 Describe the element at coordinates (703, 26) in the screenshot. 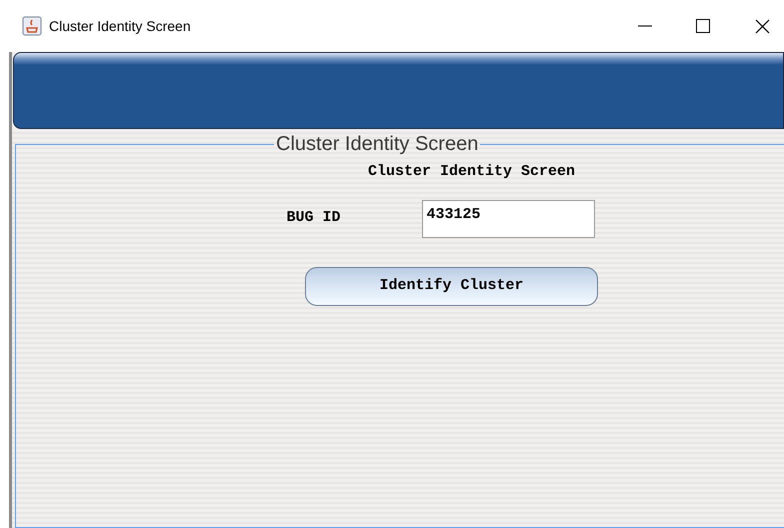

I see `maximize-icon` at that location.